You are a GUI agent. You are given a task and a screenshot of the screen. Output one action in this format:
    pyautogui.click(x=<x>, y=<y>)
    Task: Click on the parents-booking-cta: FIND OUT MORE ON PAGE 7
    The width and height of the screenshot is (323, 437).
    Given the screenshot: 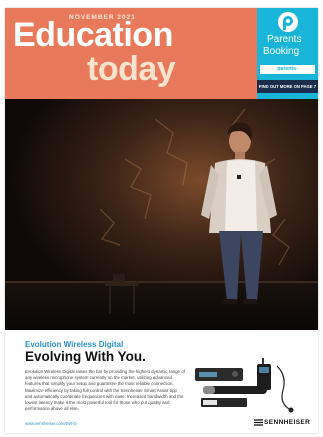 What is the action you would take?
    pyautogui.click(x=287, y=86)
    